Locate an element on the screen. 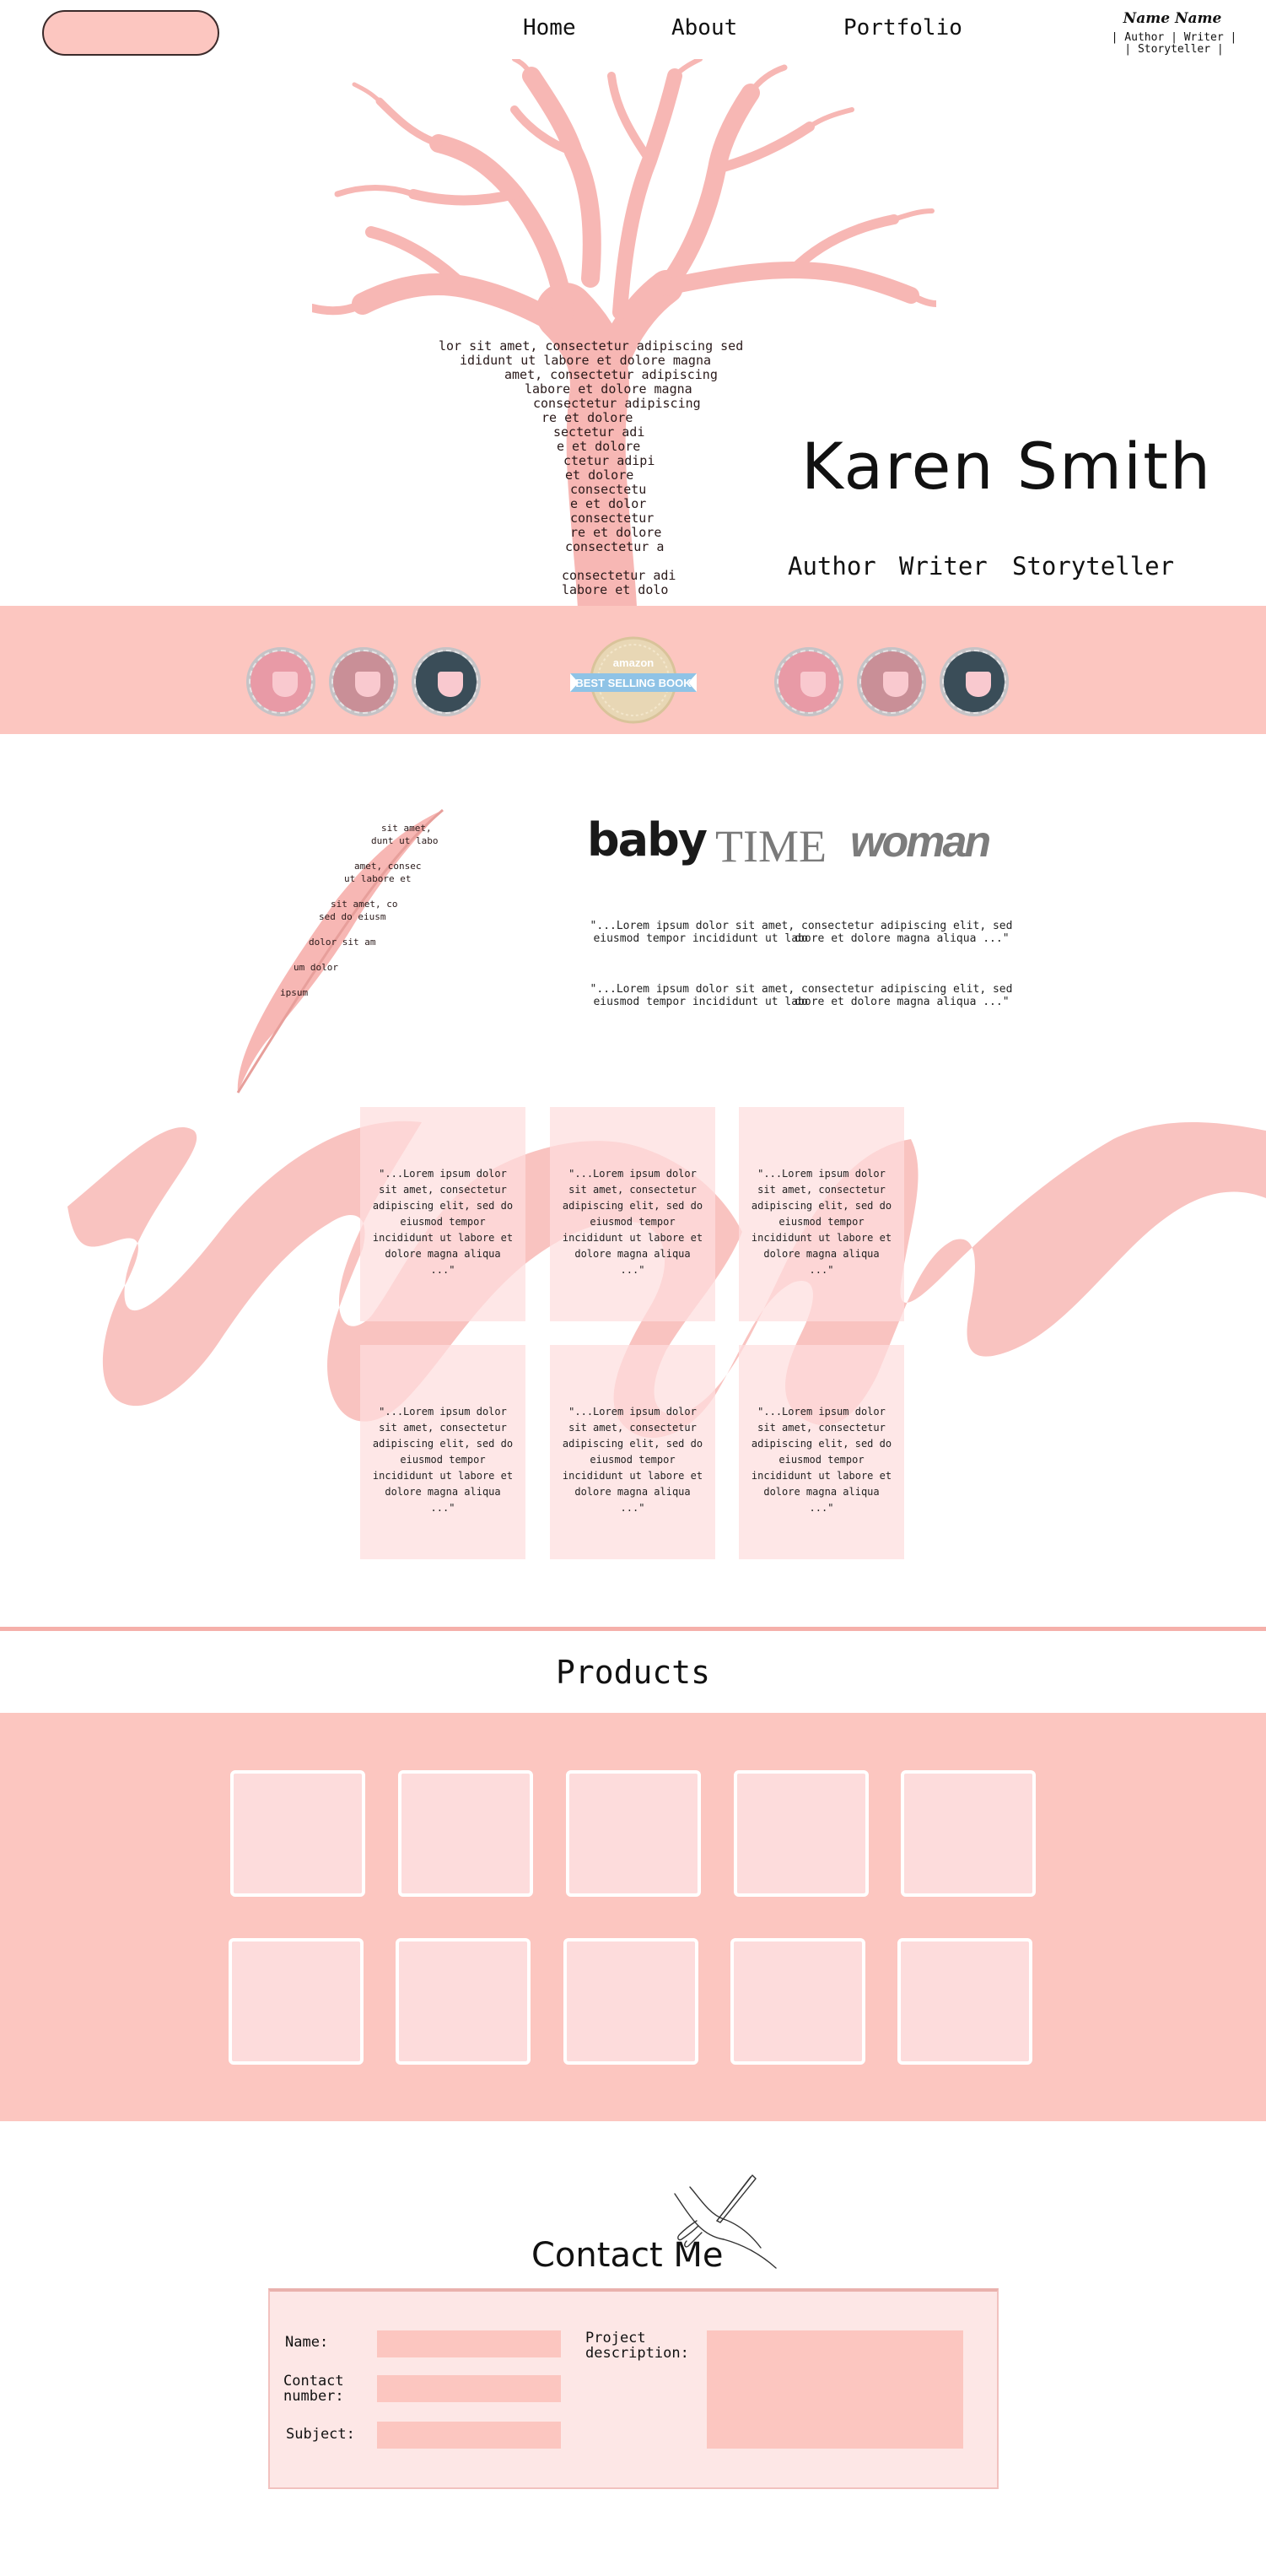 This screenshot has width=1266, height=2576. quill-text-line: um dolor is located at coordinates (316, 967).